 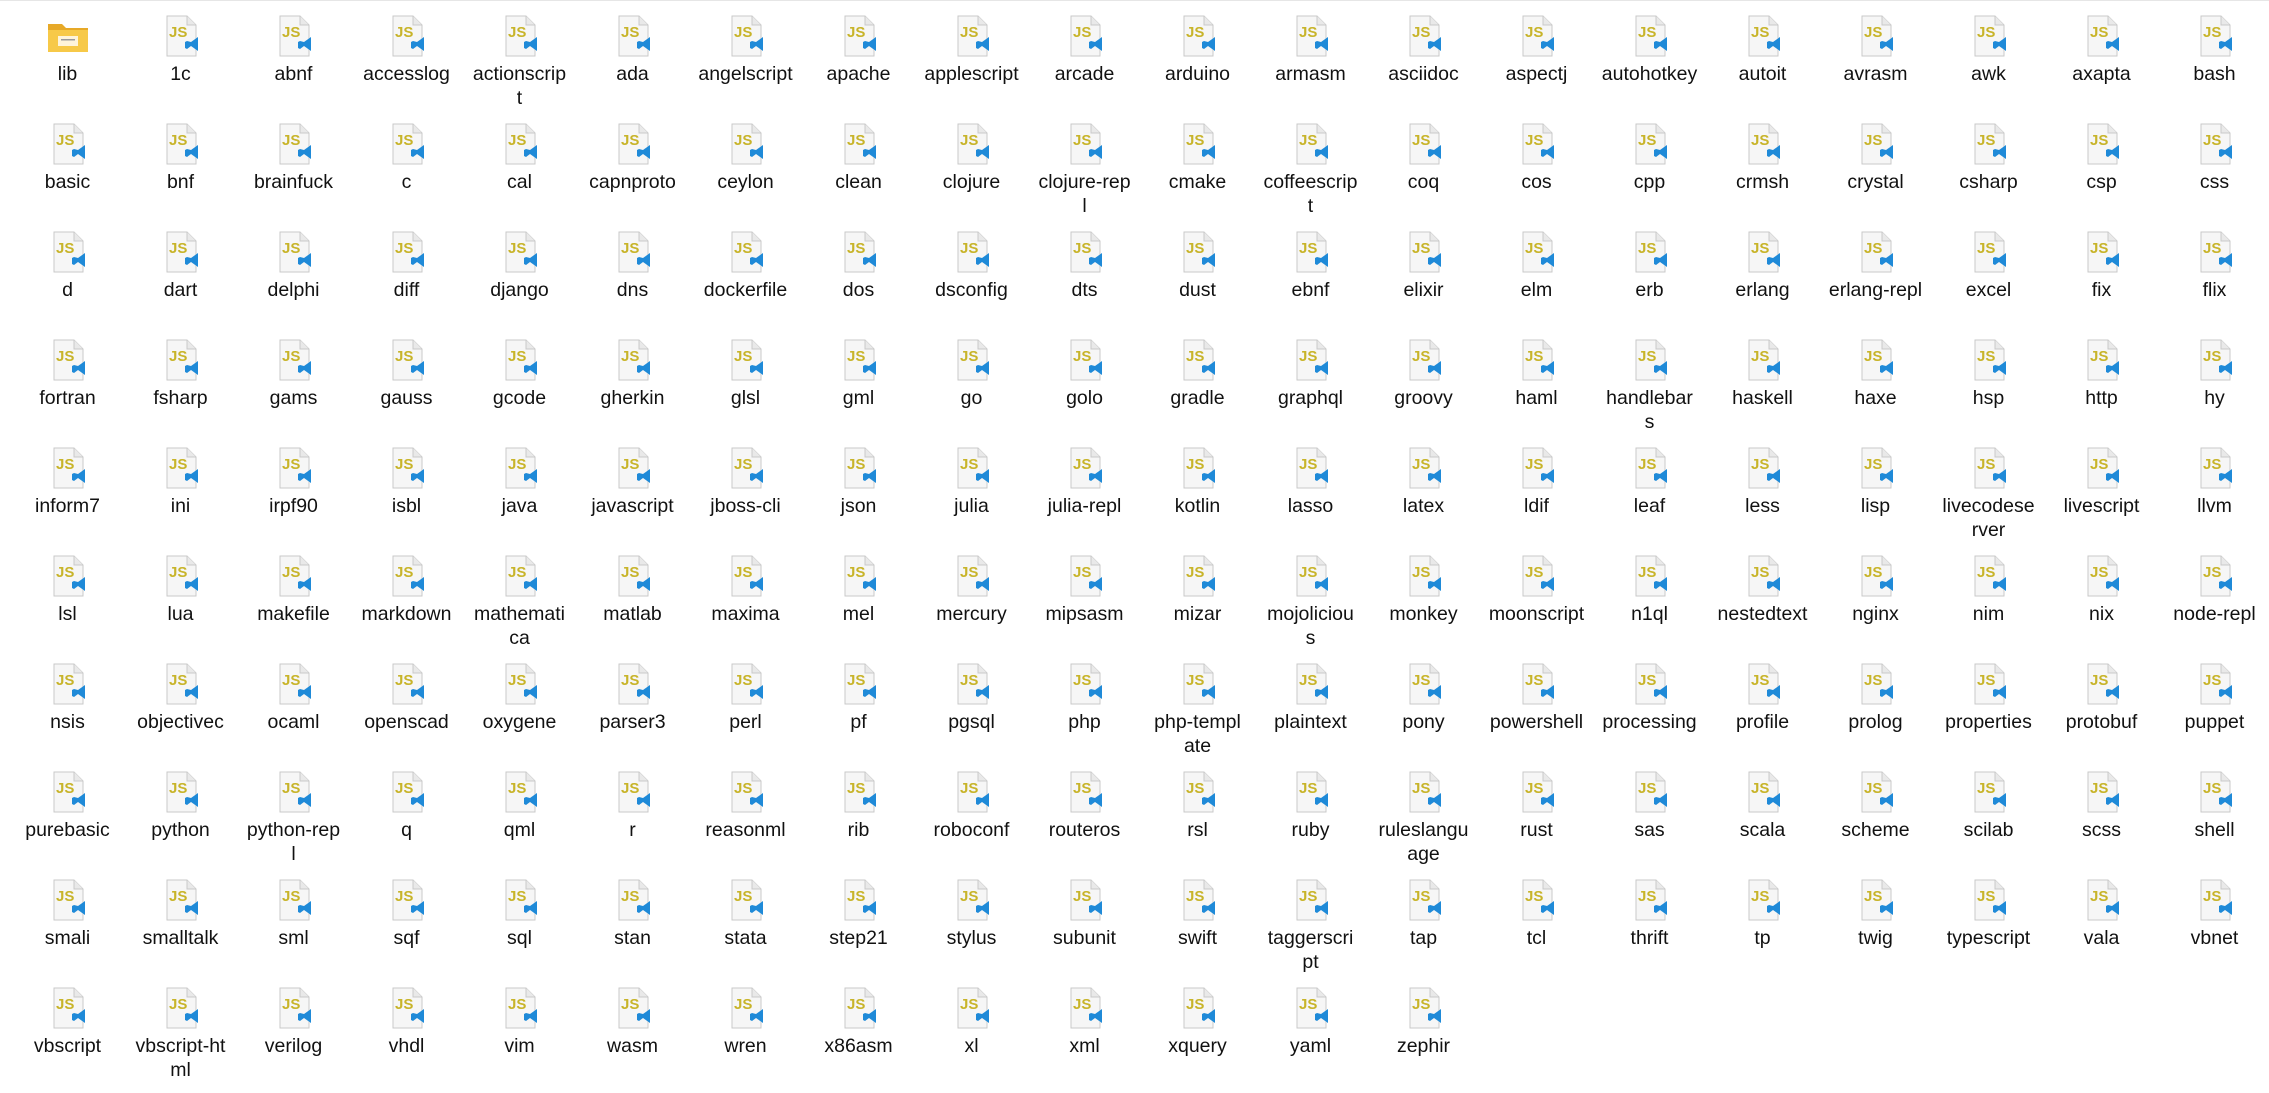 What do you see at coordinates (1084, 164) in the screenshot?
I see `file-item: JS clojure-repl` at bounding box center [1084, 164].